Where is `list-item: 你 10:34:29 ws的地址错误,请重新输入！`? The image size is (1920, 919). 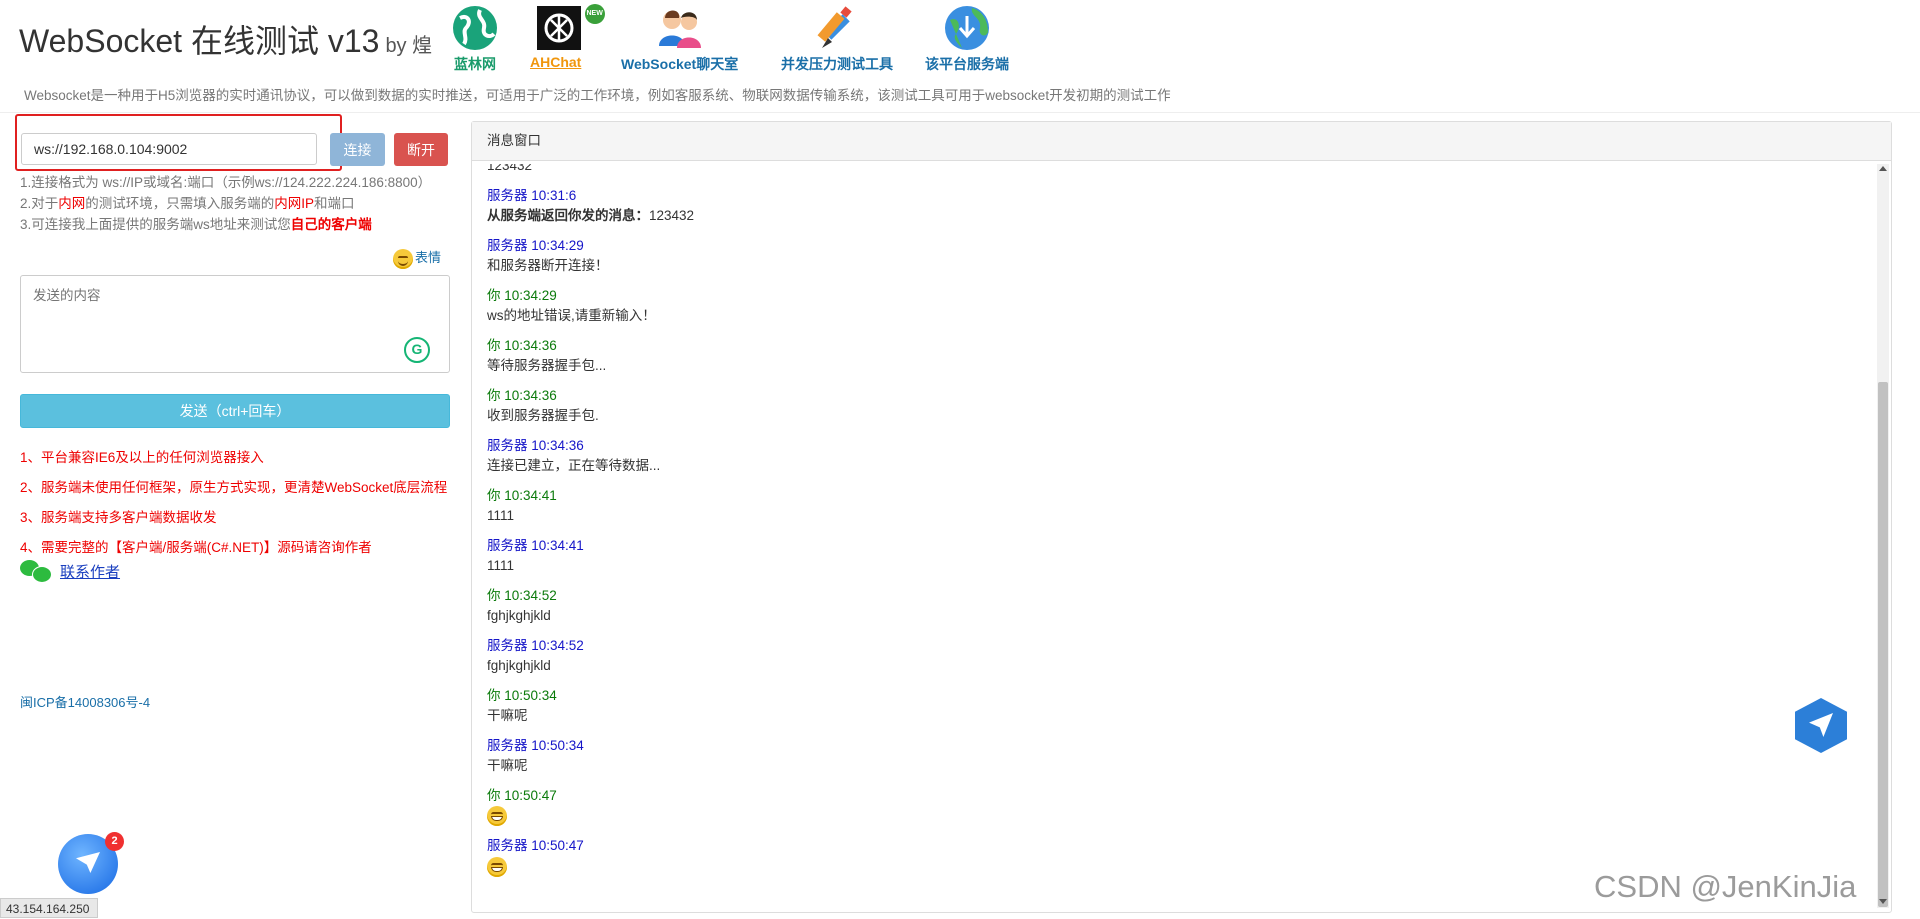
list-item: 你 10:34:29 ws的地址错误,请重新输入！ is located at coordinates (1174, 306).